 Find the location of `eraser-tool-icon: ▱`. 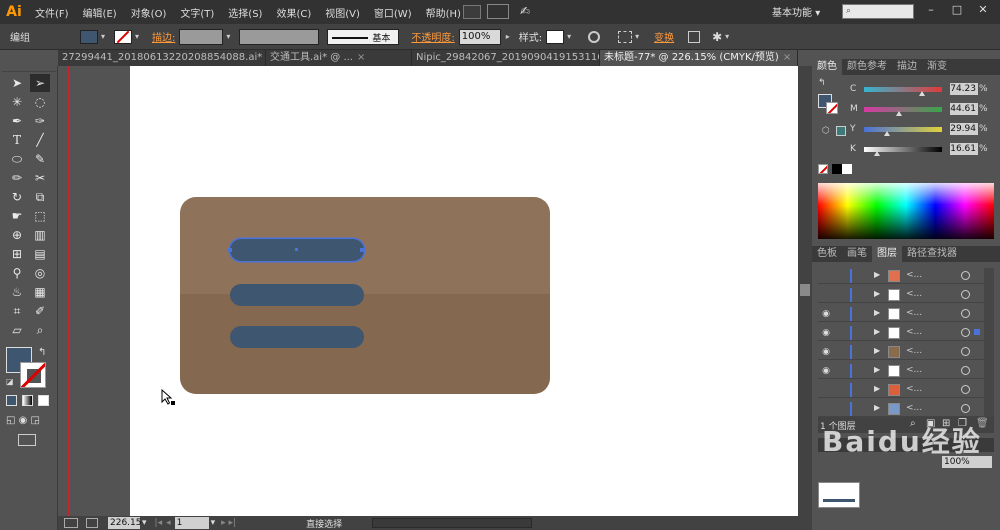

eraser-tool-icon: ▱ is located at coordinates (17, 330).